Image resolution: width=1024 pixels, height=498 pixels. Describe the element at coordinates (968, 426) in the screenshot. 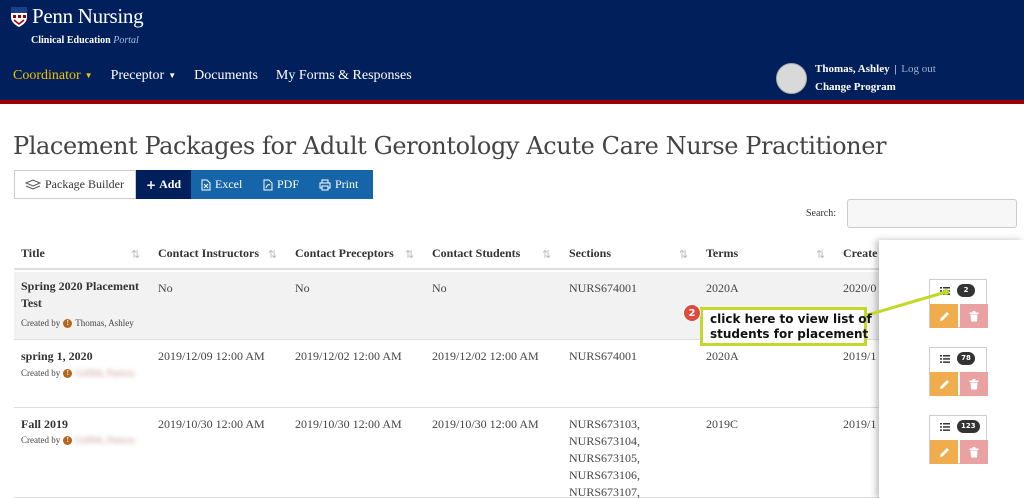

I see `student-count-badge: 123` at that location.